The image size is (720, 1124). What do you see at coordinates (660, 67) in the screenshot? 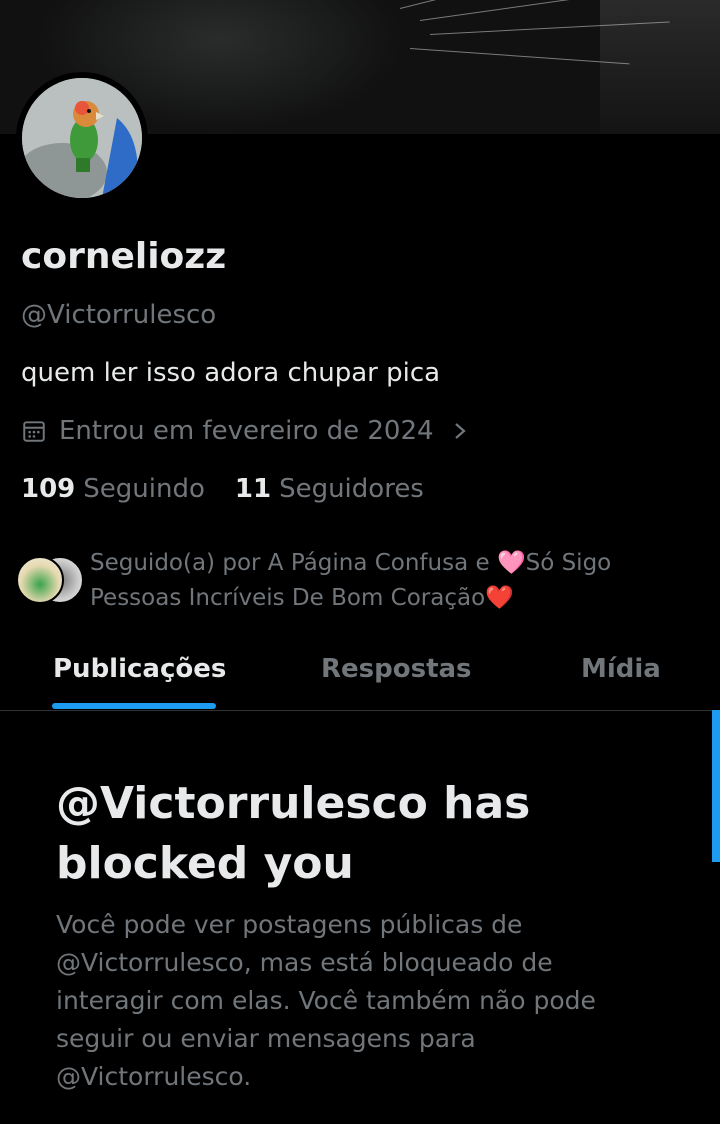
I see `banner-floor` at bounding box center [660, 67].